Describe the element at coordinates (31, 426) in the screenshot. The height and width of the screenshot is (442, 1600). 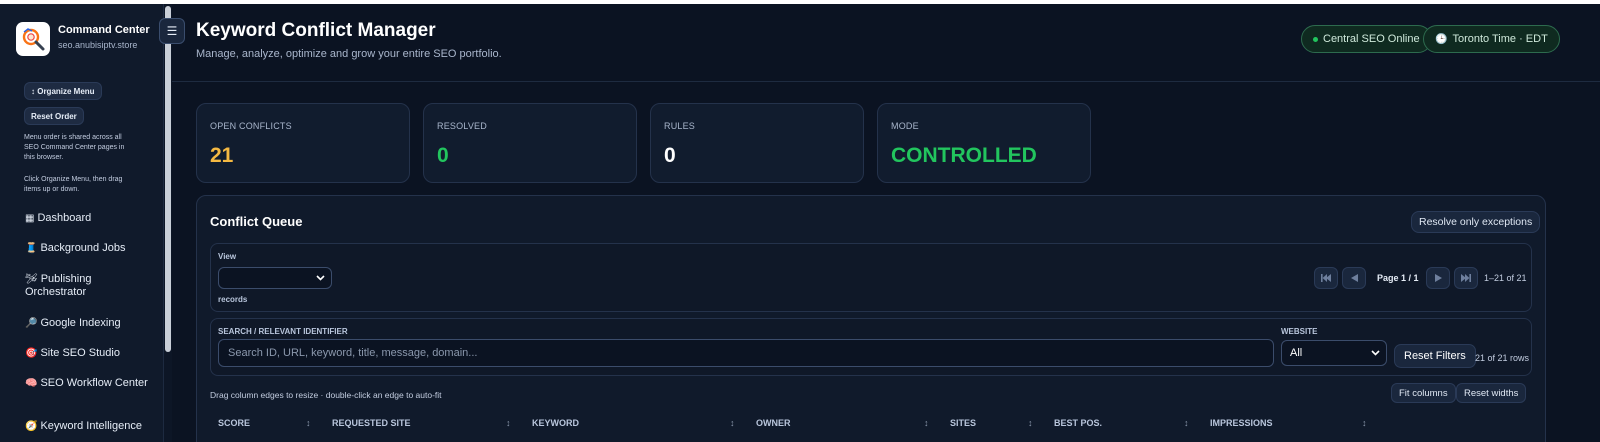
I see `compass-icon: 🧭` at that location.